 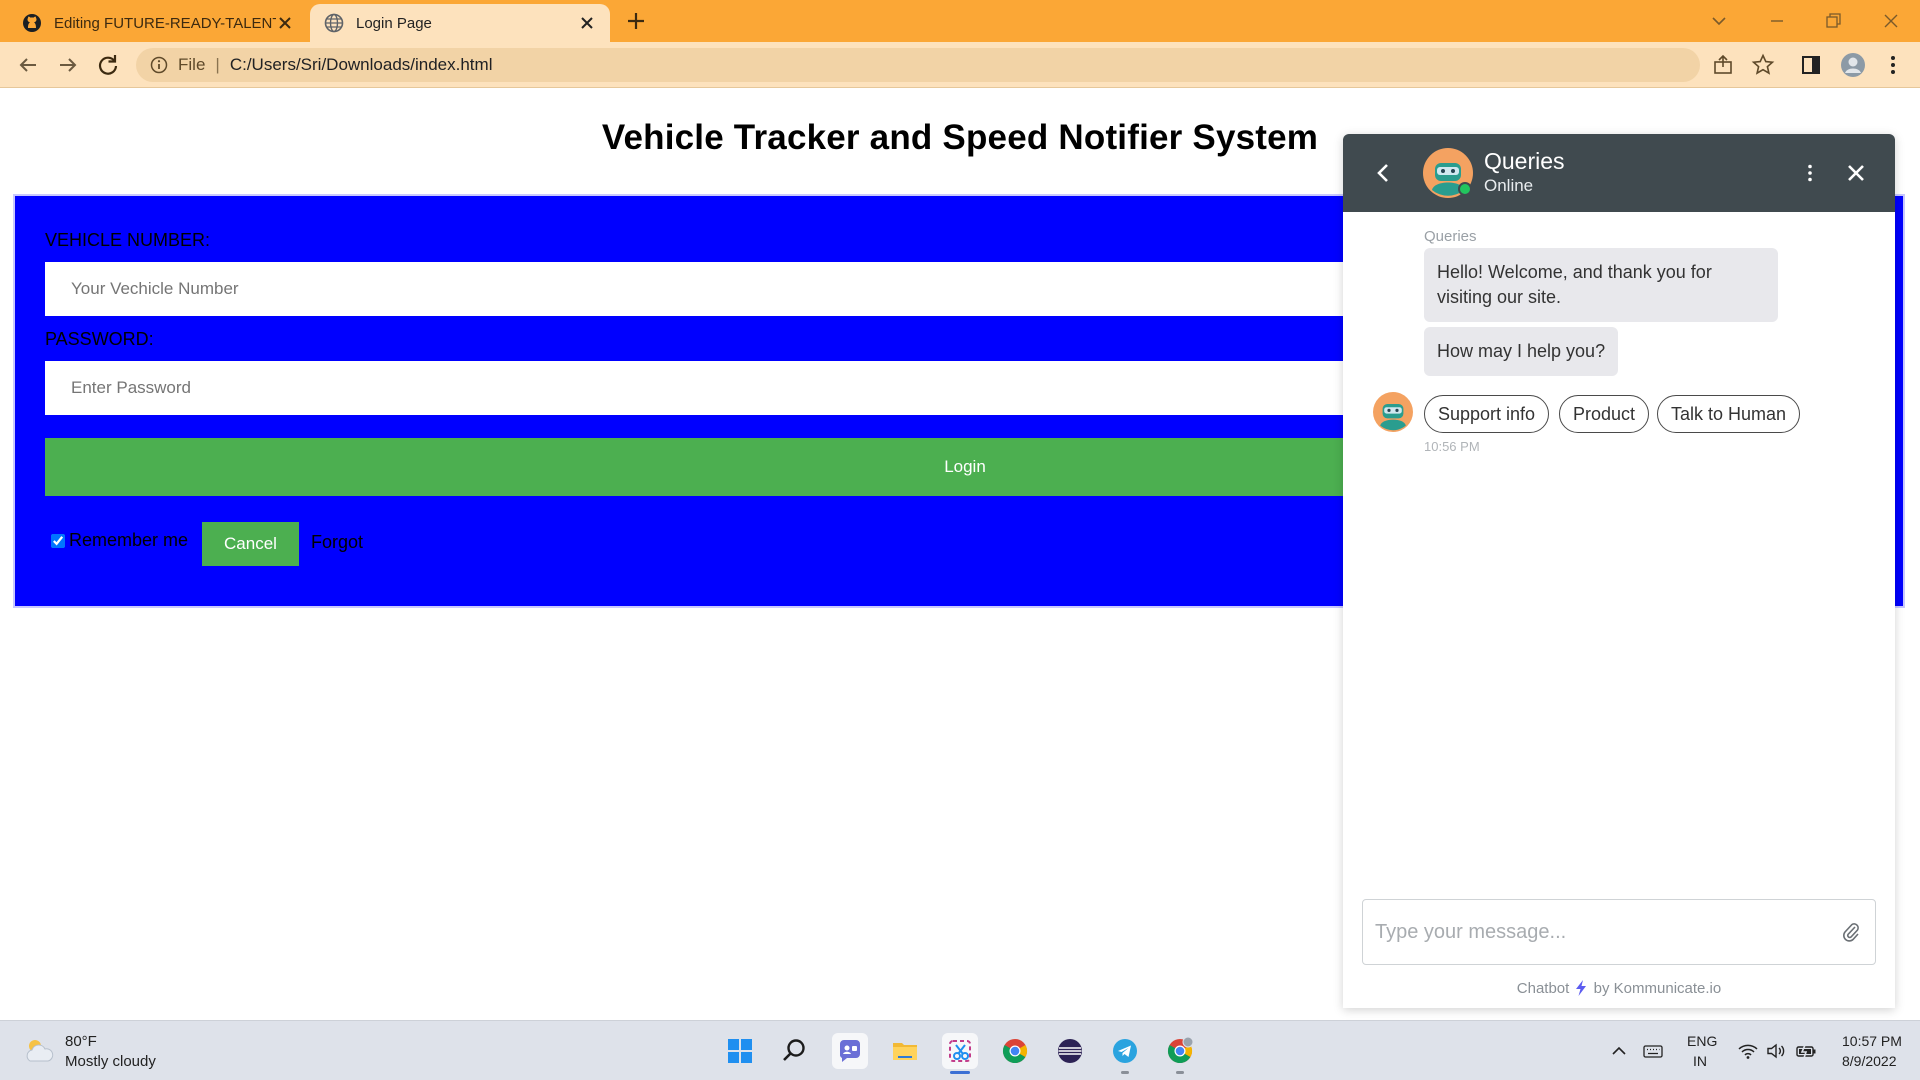 I want to click on chevron-up-icon, so click(x=1619, y=1051).